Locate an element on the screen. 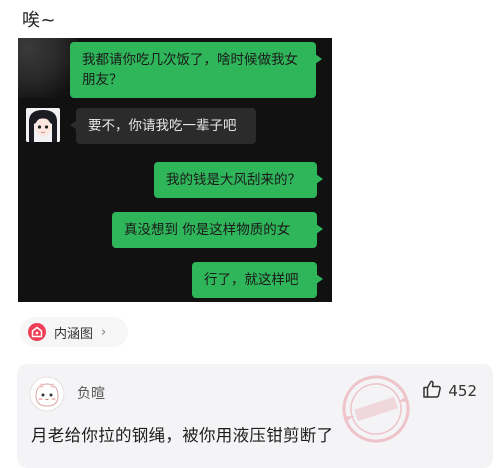 This screenshot has height=468, width=500. chat-message: 行了，就这样吧 is located at coordinates (257, 280).